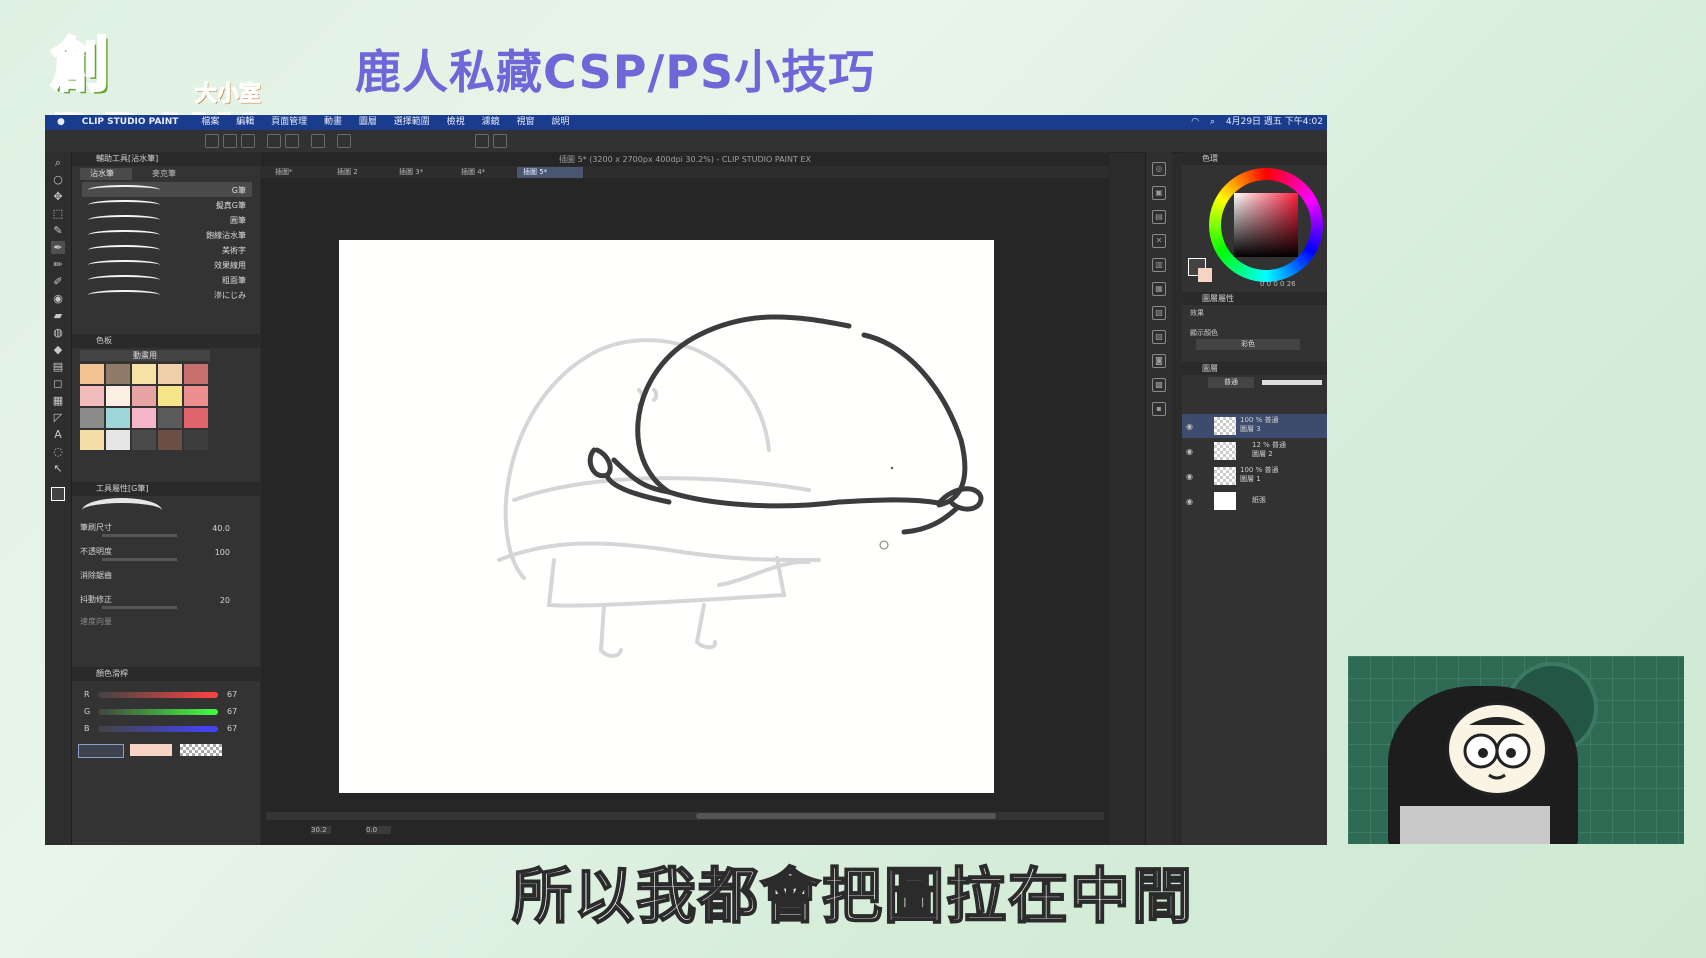 This screenshot has width=1706, height=958. What do you see at coordinates (1292, 382) in the screenshot?
I see `layer-opacity-slider` at bounding box center [1292, 382].